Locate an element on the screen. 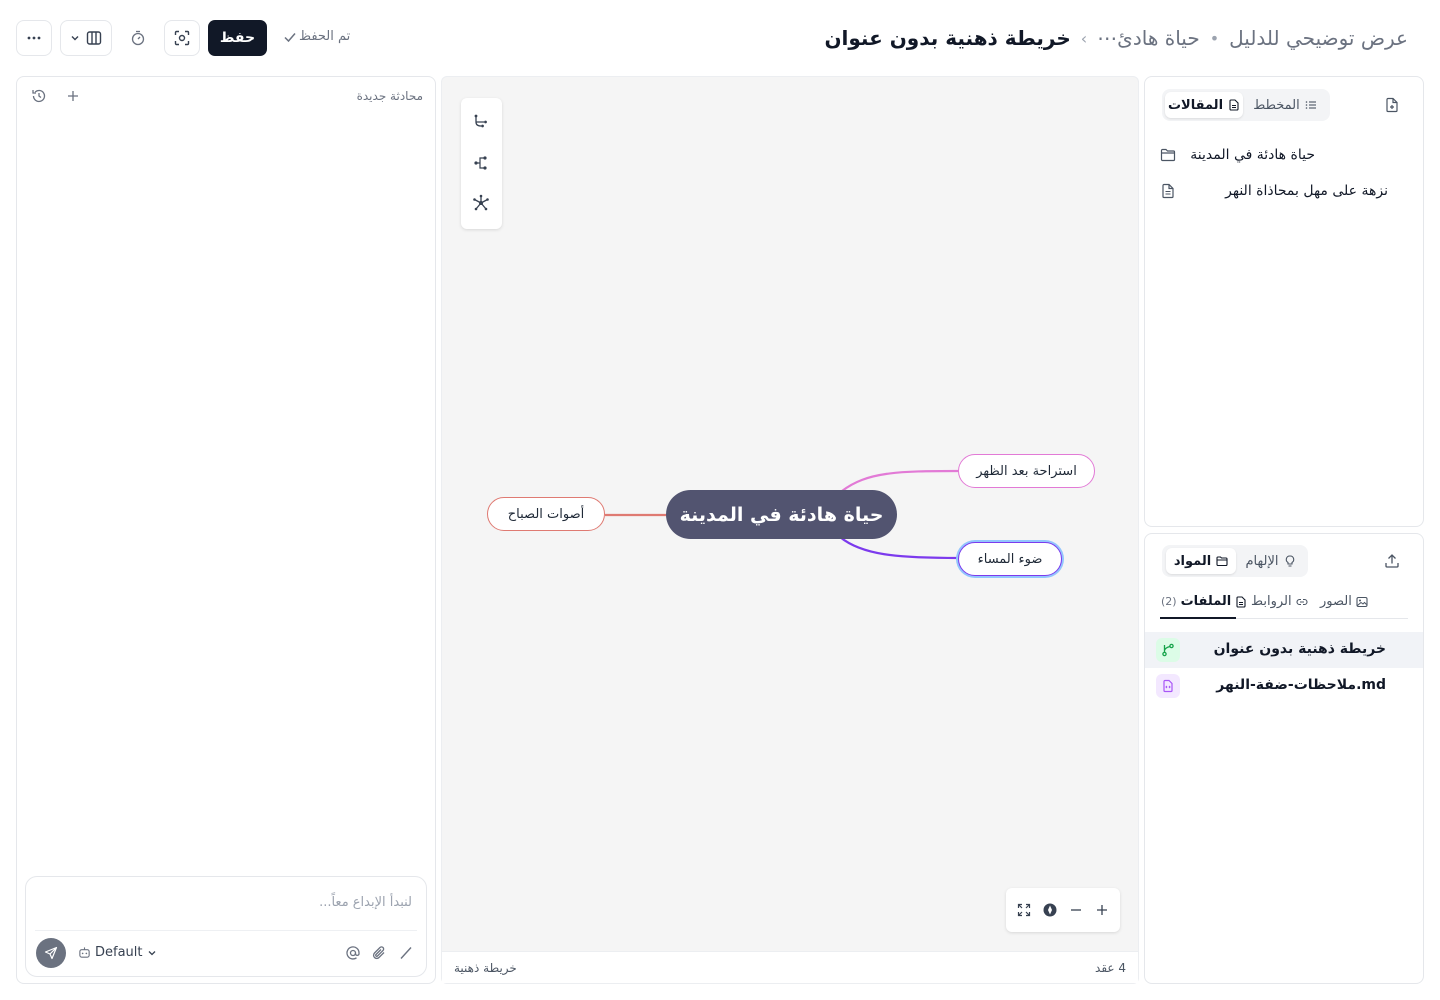 Image resolution: width=1440 pixels, height=1000 pixels. history-button is located at coordinates (39, 96).